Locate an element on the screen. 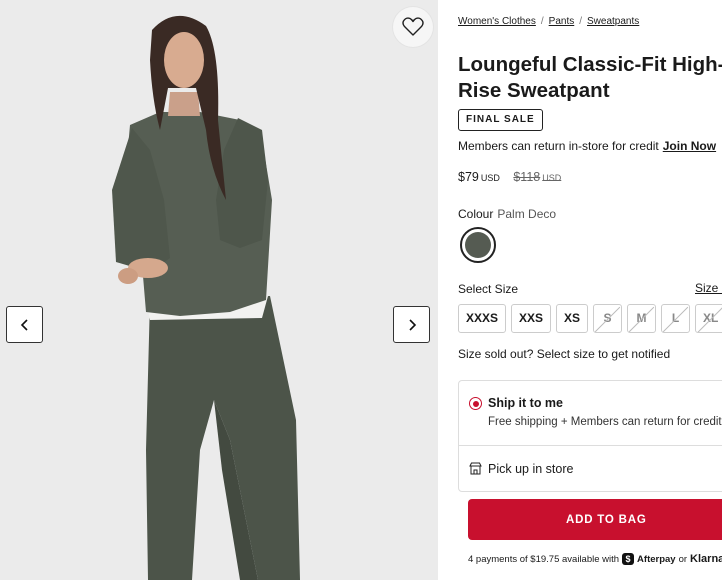 The height and width of the screenshot is (580, 722). heart-outline-icon is located at coordinates (413, 26).